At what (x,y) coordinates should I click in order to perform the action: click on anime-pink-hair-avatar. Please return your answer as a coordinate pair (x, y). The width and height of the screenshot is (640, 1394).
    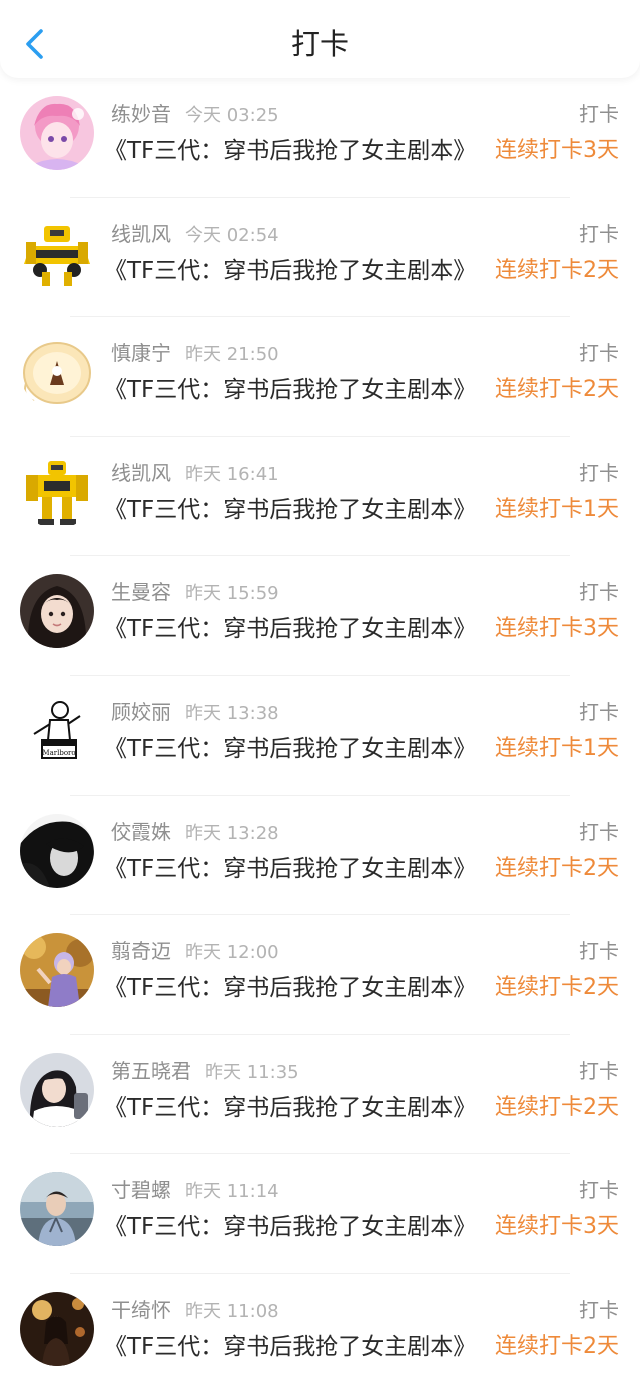
    Looking at the image, I should click on (57, 133).